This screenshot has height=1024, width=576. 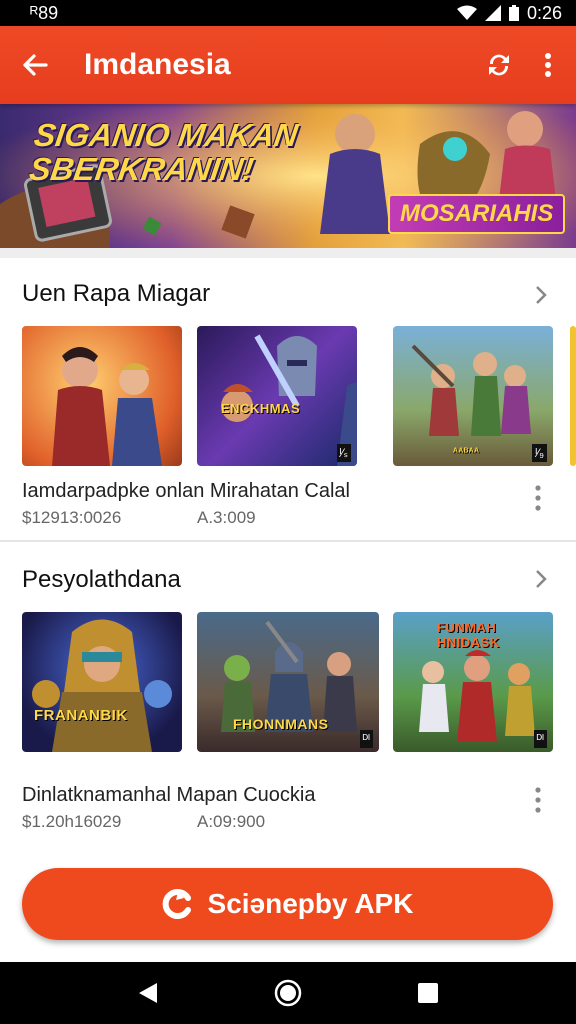 I want to click on thumbnail-label: FHONNMANS, so click(x=281, y=724).